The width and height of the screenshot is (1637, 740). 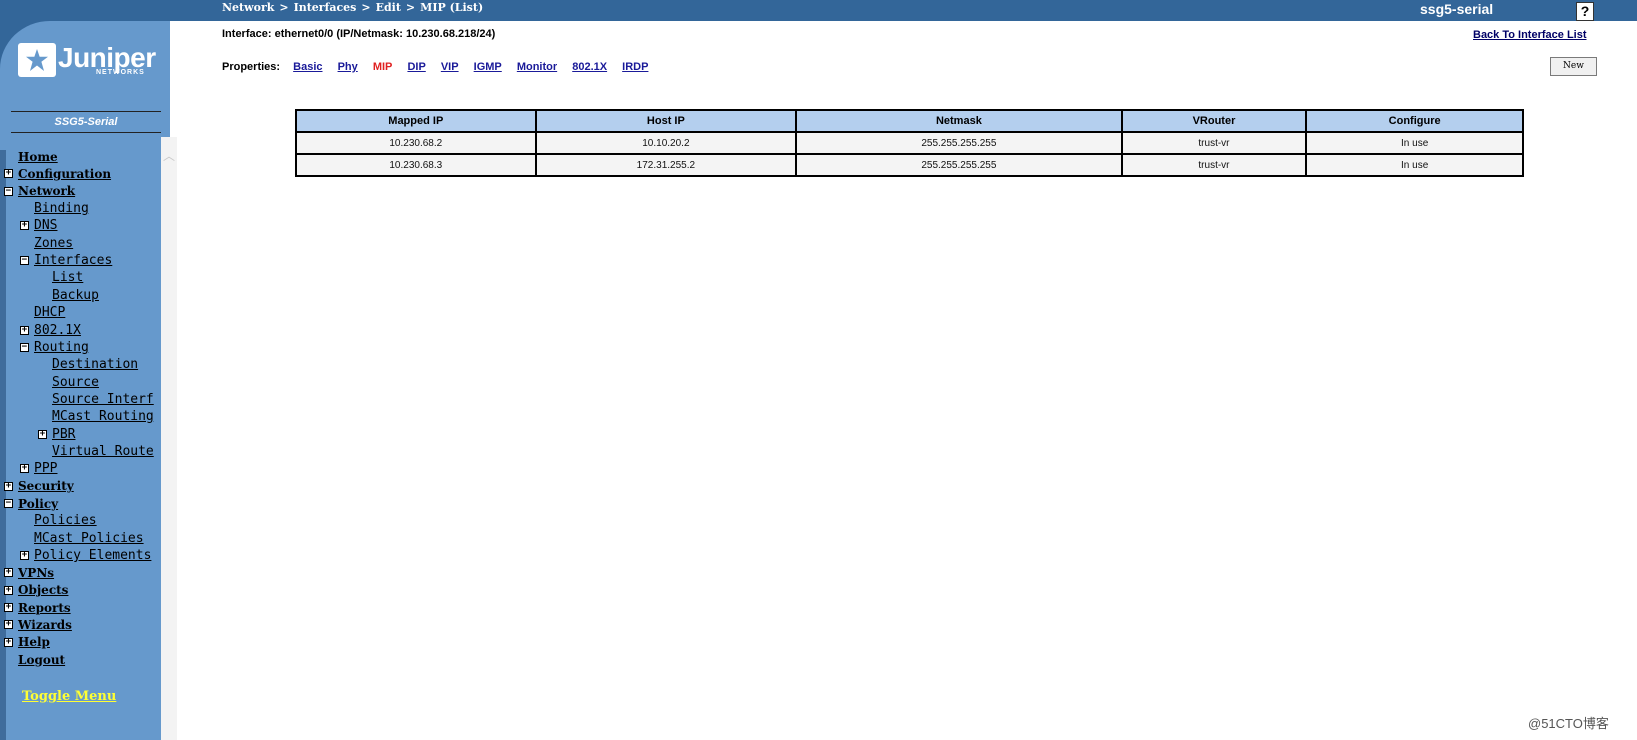 I want to click on cell-vrouter: trust-vr, so click(x=1214, y=165).